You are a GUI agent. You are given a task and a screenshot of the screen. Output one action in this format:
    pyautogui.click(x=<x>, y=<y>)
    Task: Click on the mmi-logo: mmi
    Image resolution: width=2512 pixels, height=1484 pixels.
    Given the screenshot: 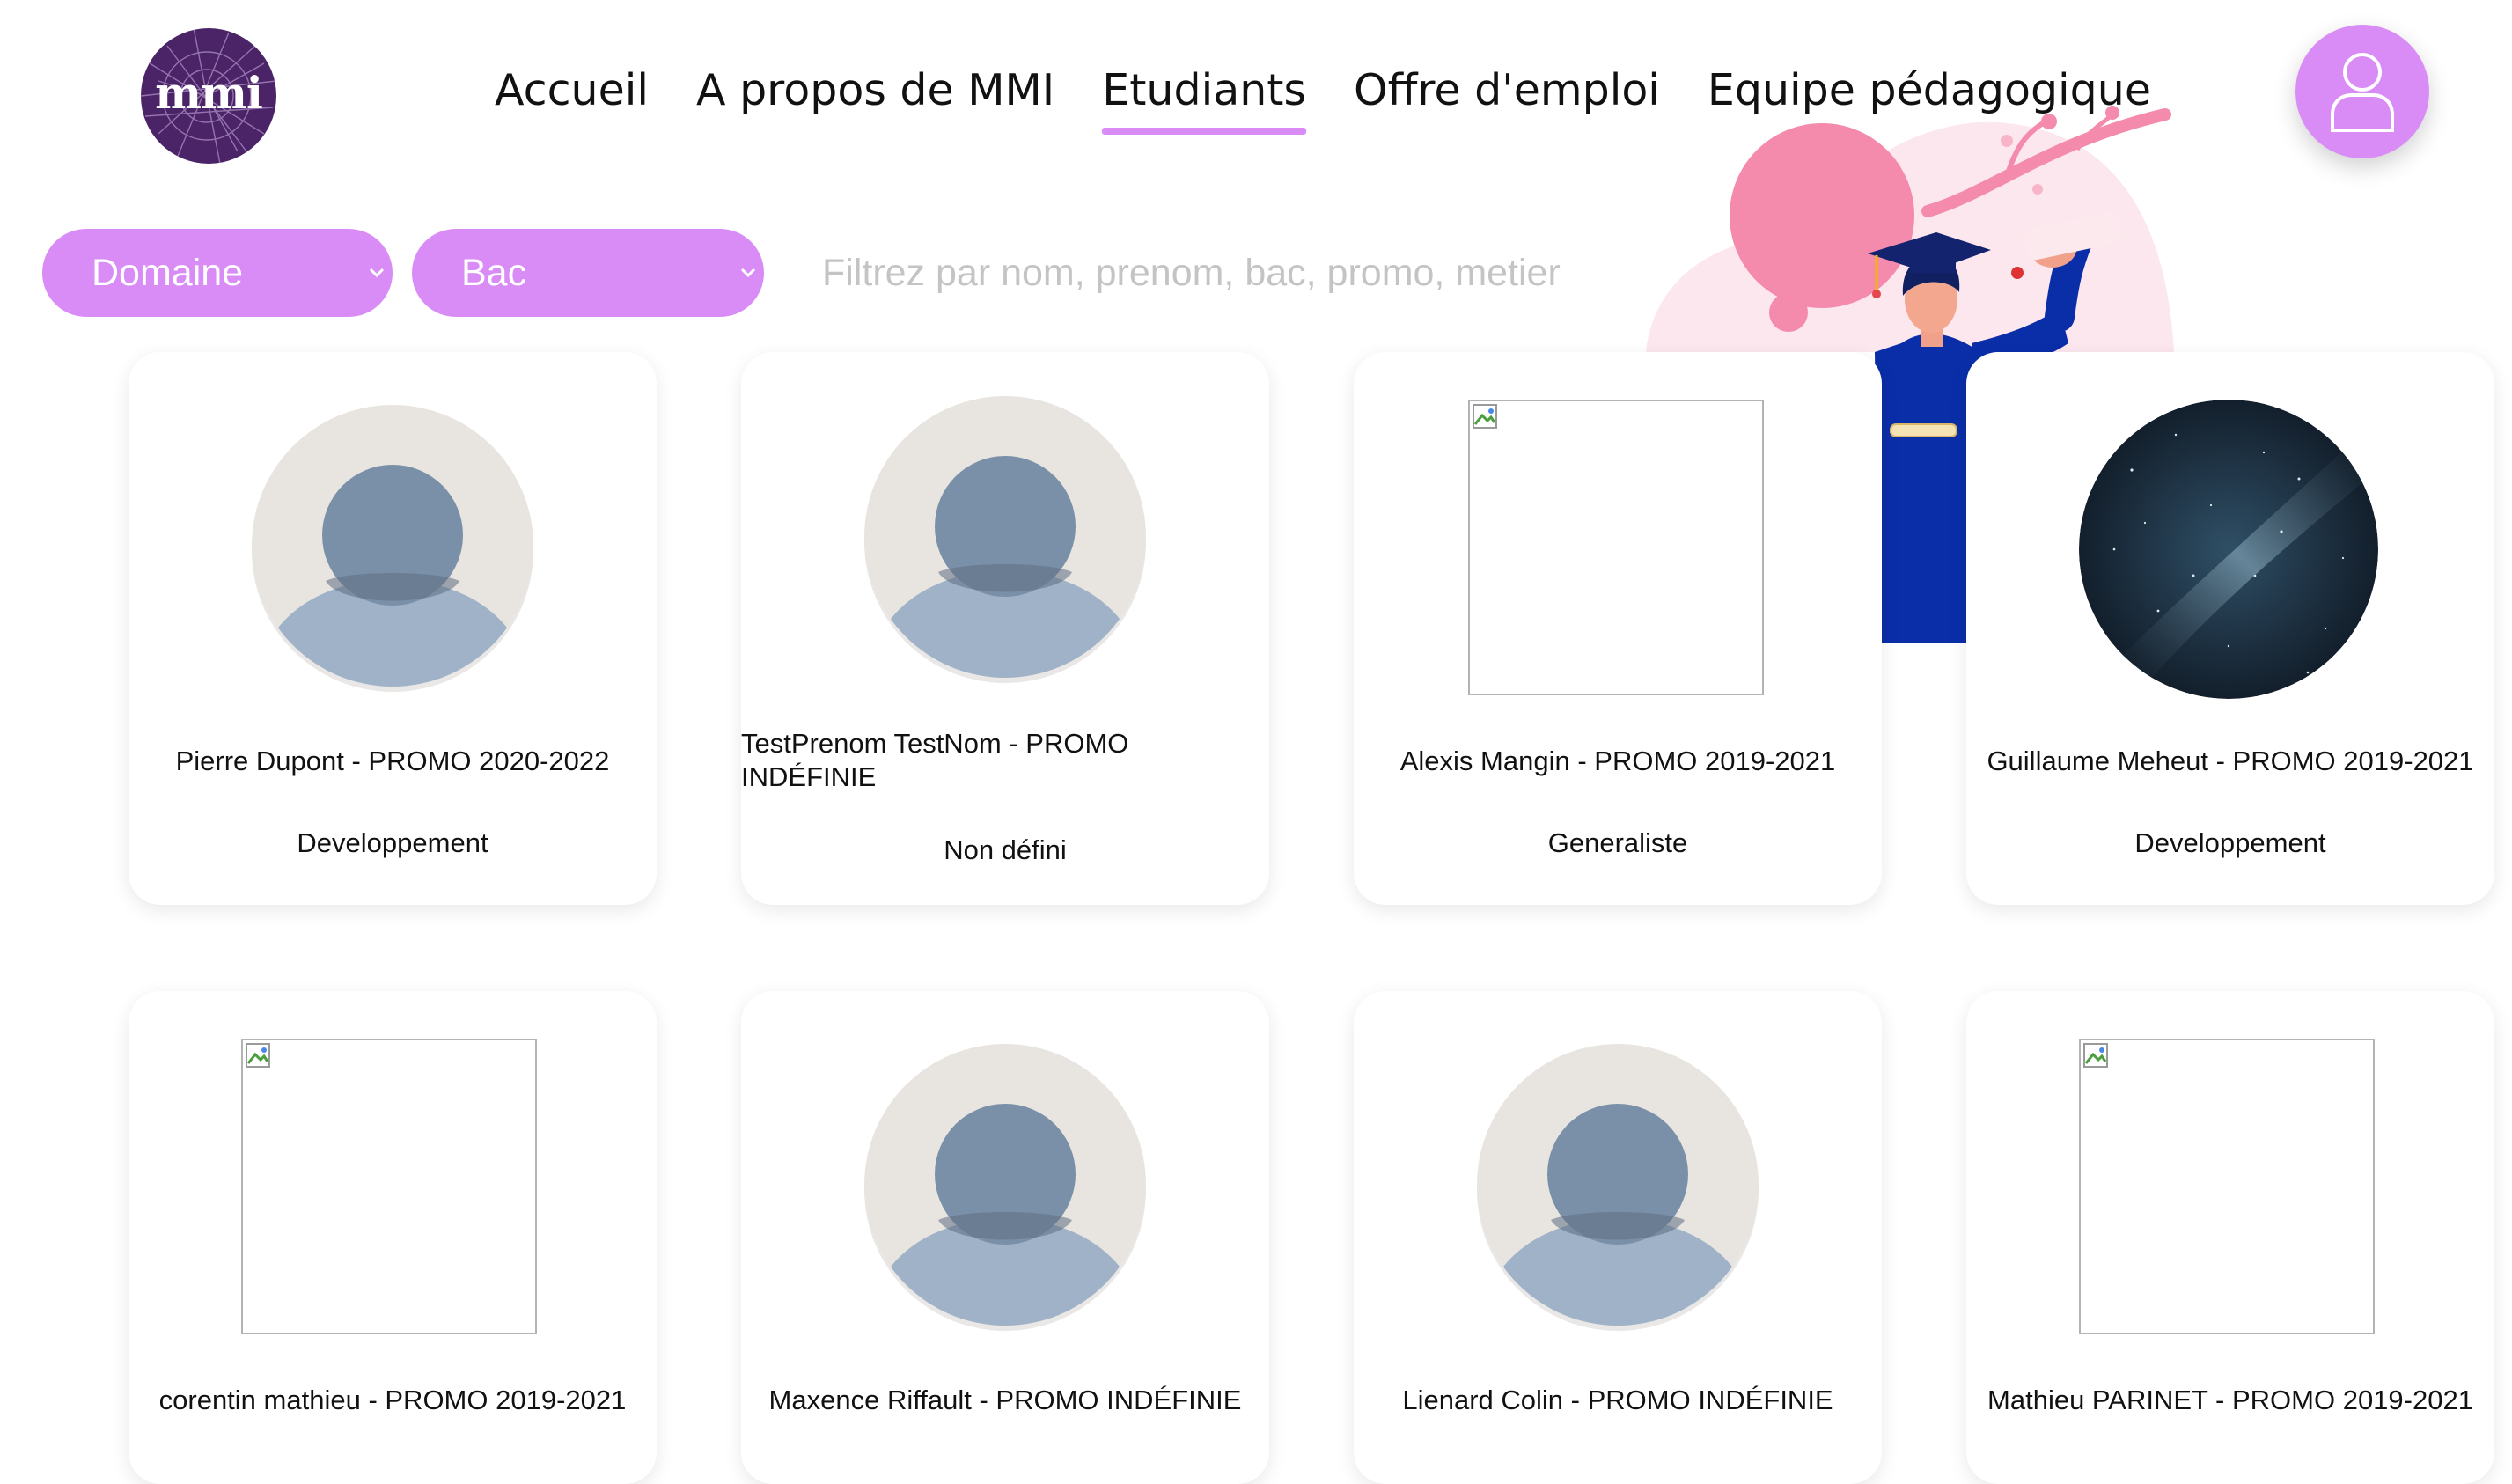 What is the action you would take?
    pyautogui.click(x=208, y=96)
    